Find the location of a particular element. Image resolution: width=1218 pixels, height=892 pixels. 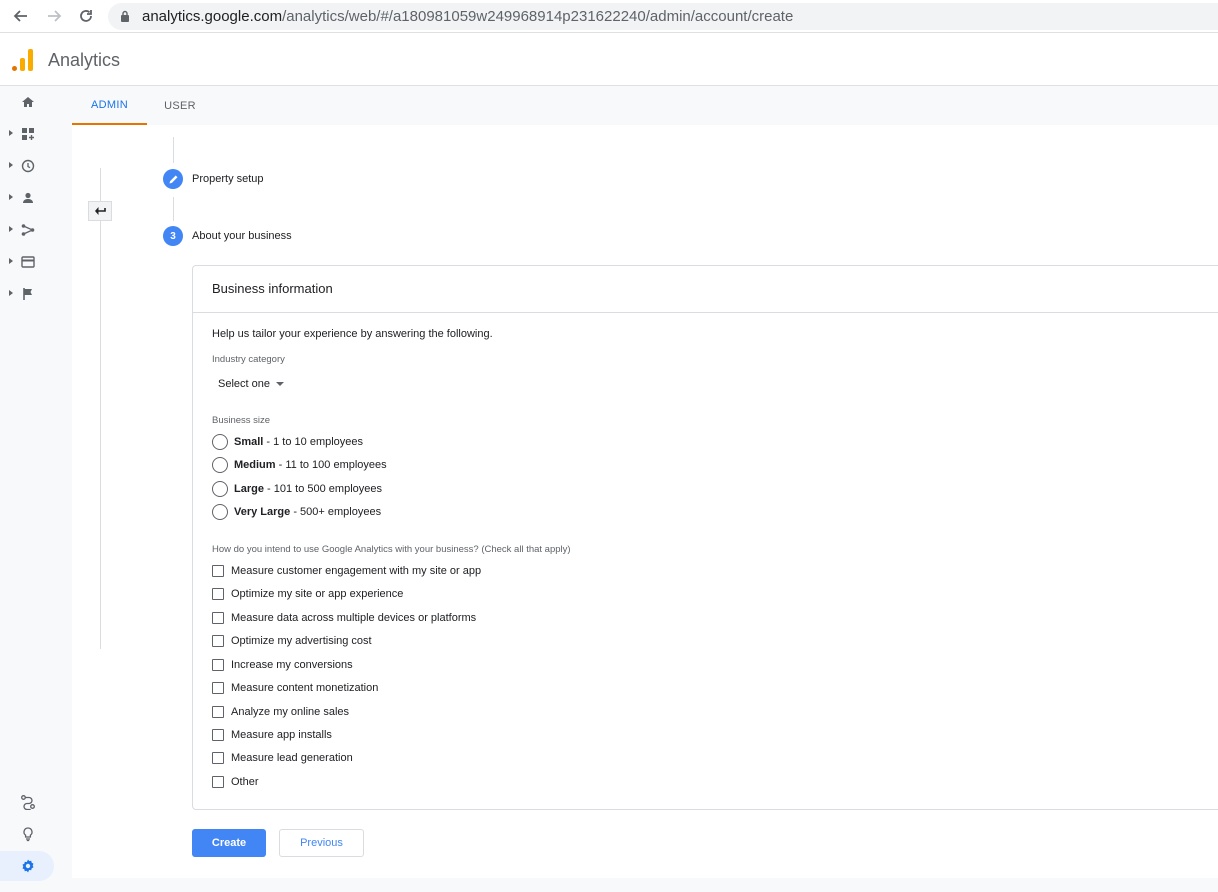

tab-user: USER is located at coordinates (180, 105).